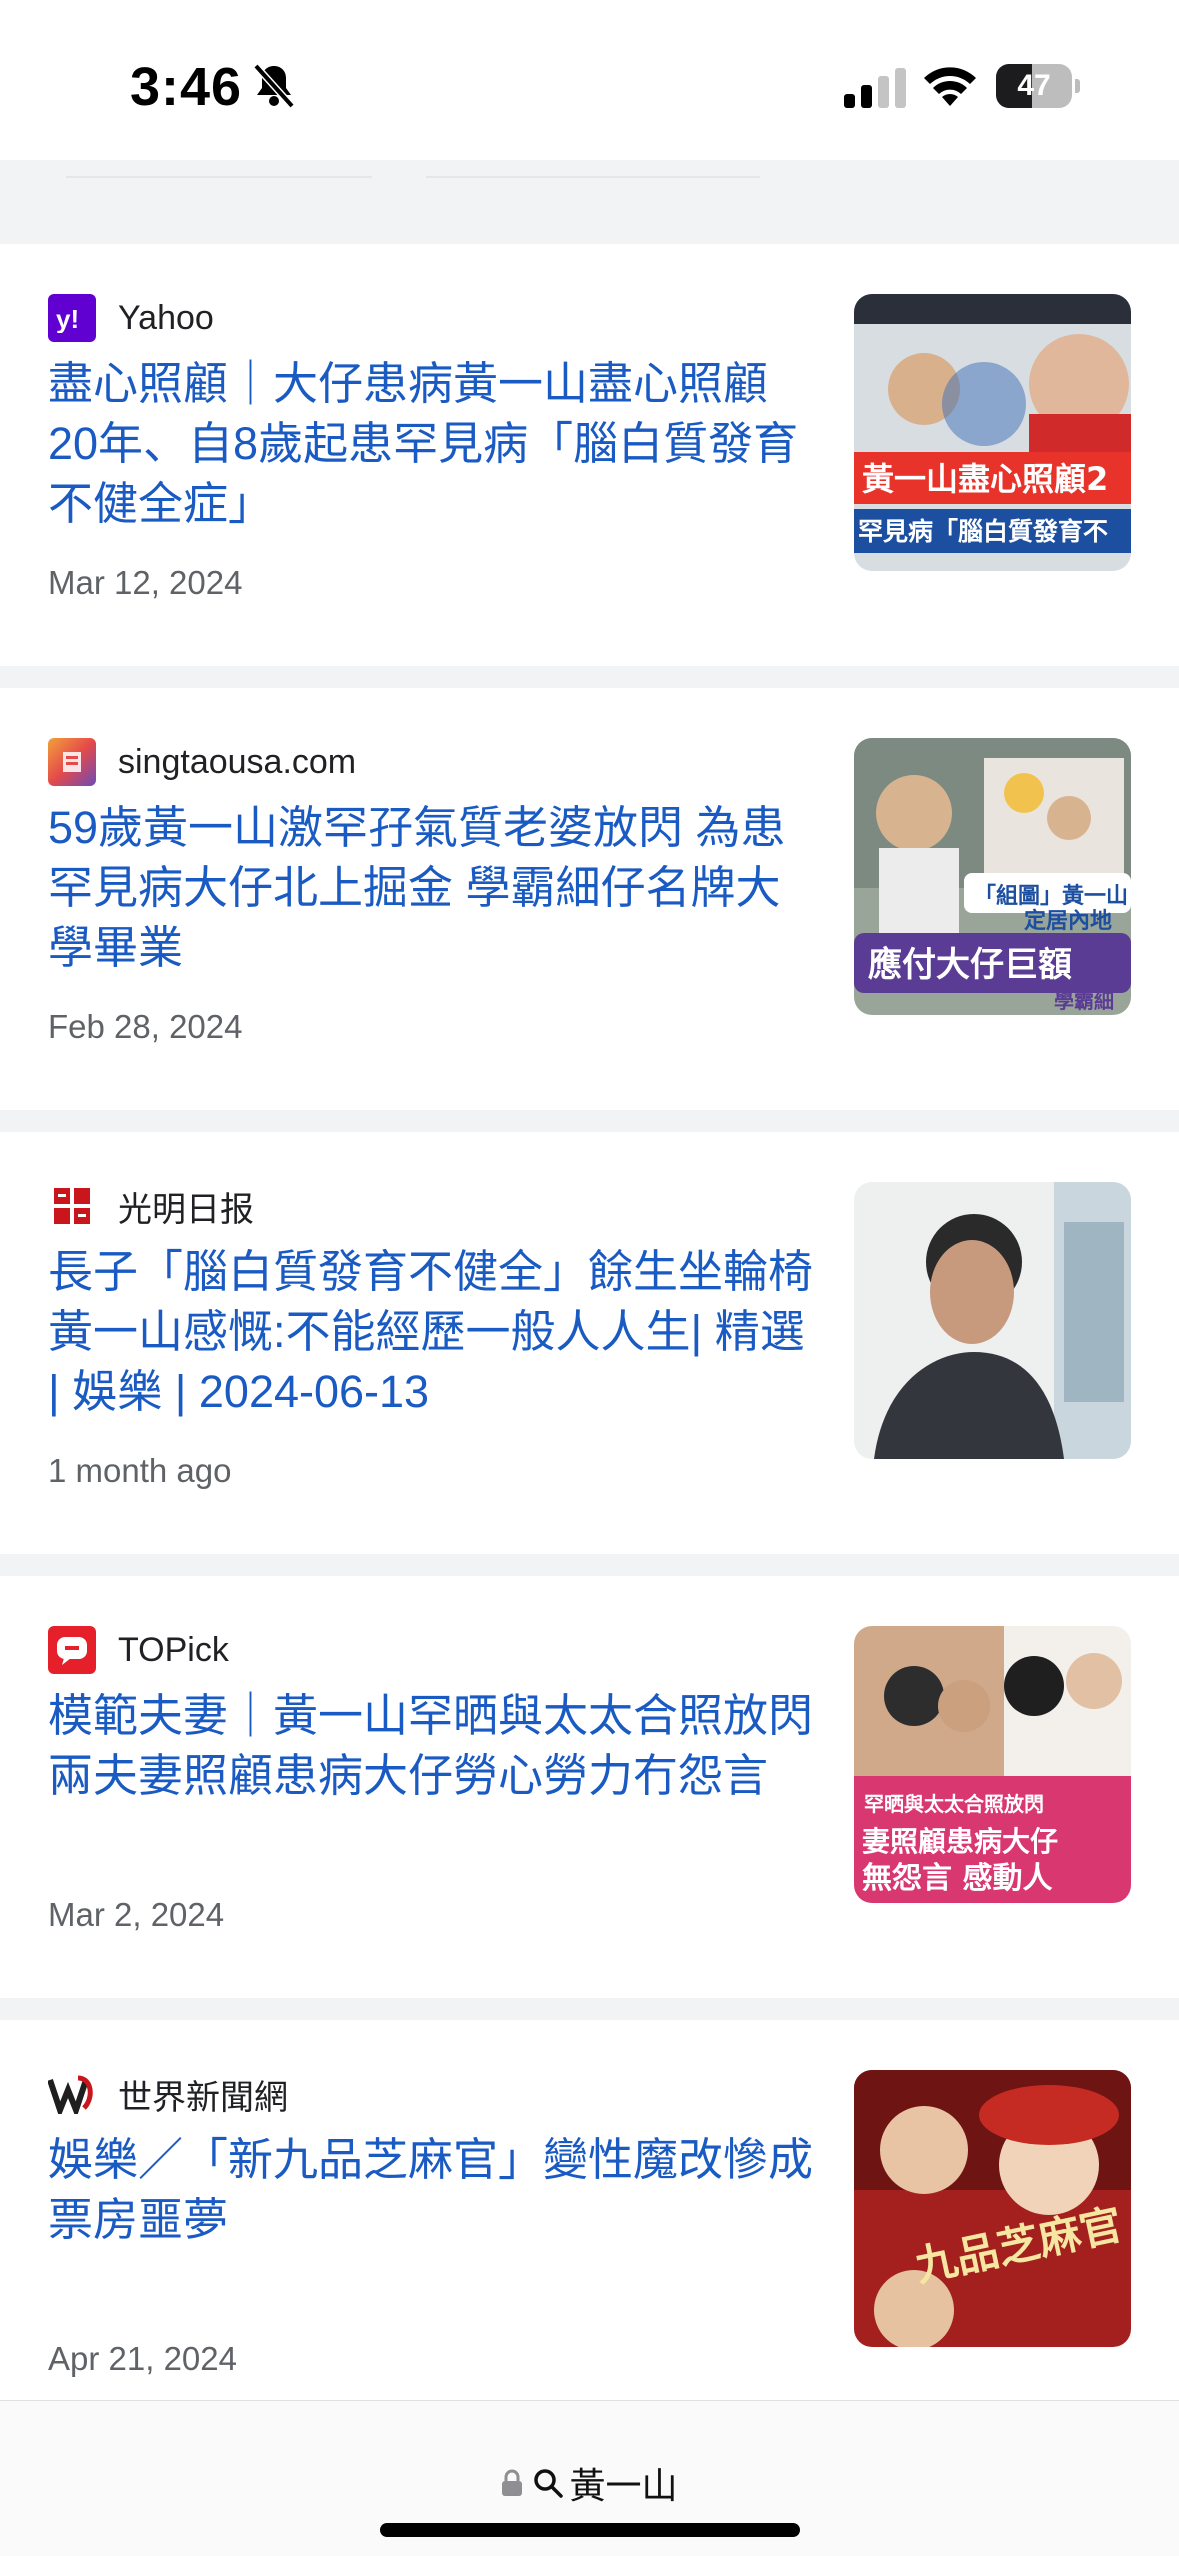 The height and width of the screenshot is (2556, 1179). Describe the element at coordinates (186, 1209) in the screenshot. I see `source-name: 光明日报` at that location.